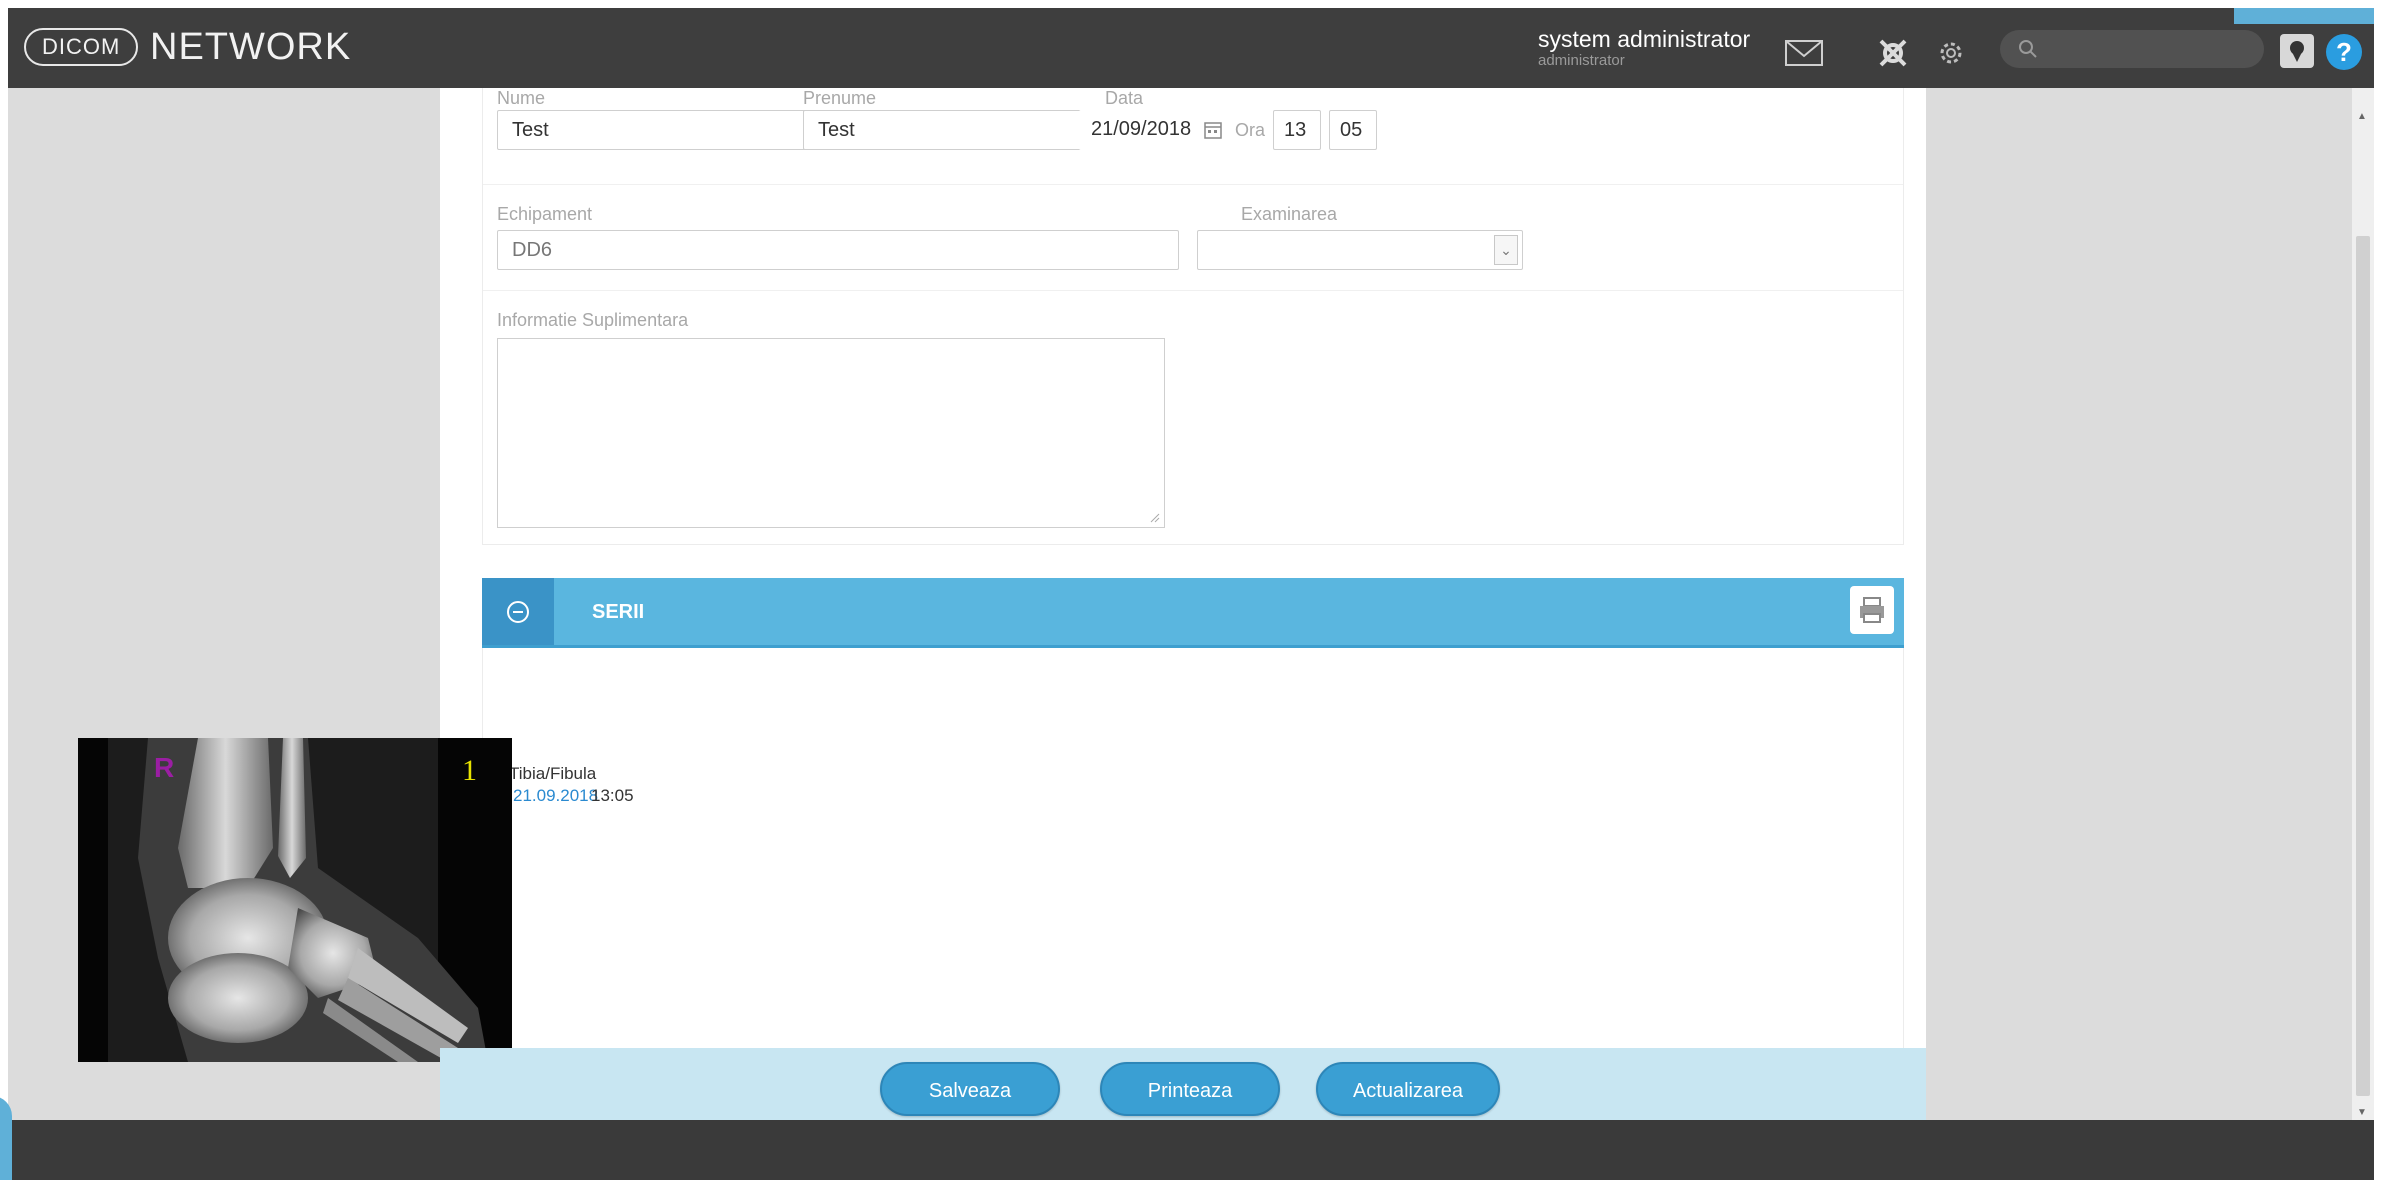 The width and height of the screenshot is (2382, 1180). I want to click on data-label: Data, so click(1124, 98).